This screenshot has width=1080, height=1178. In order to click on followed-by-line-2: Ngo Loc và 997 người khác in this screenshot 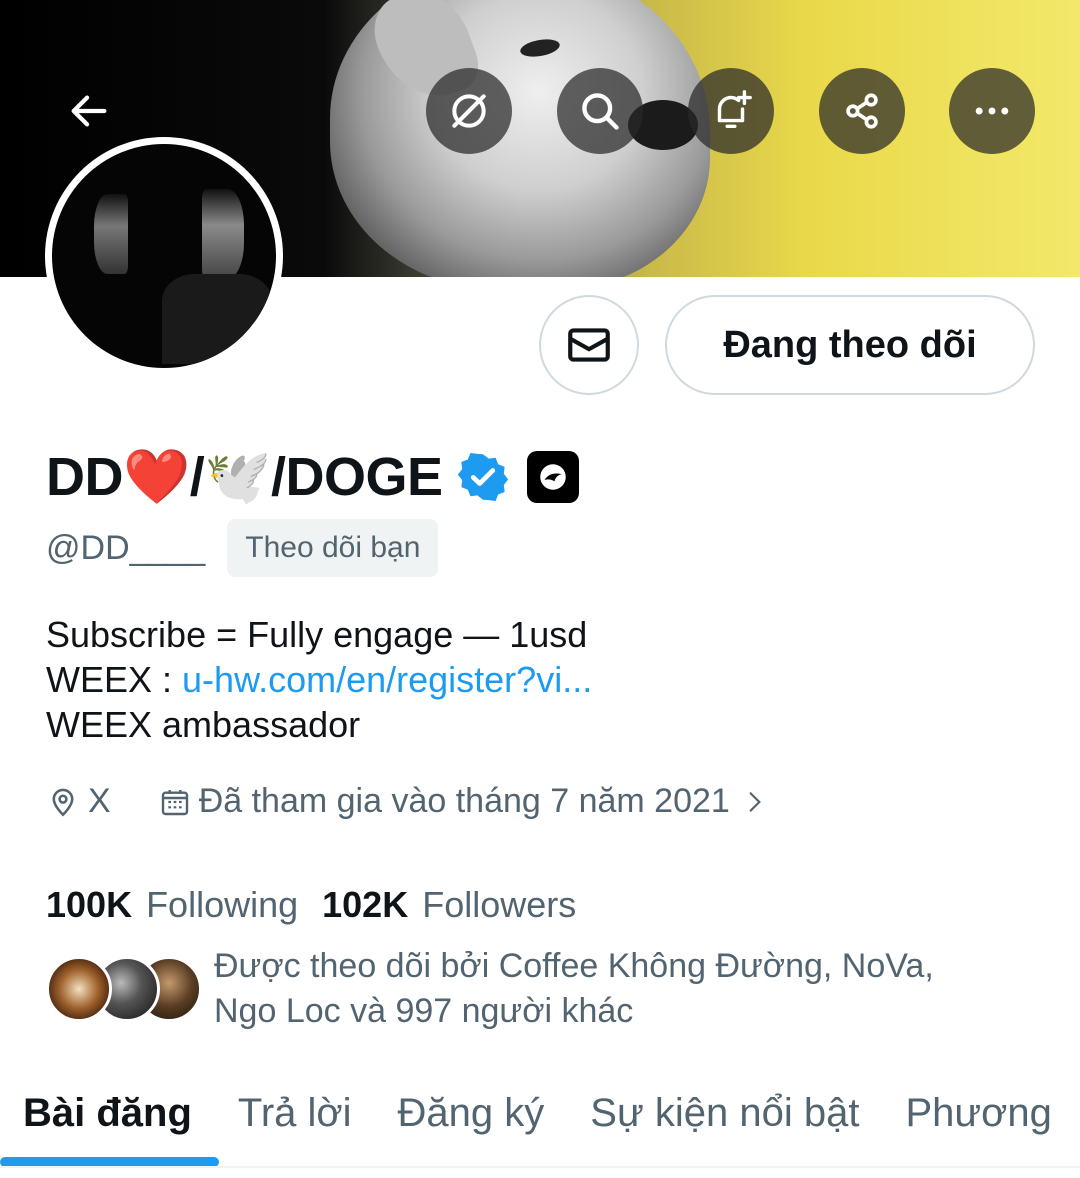, I will do `click(424, 1011)`.